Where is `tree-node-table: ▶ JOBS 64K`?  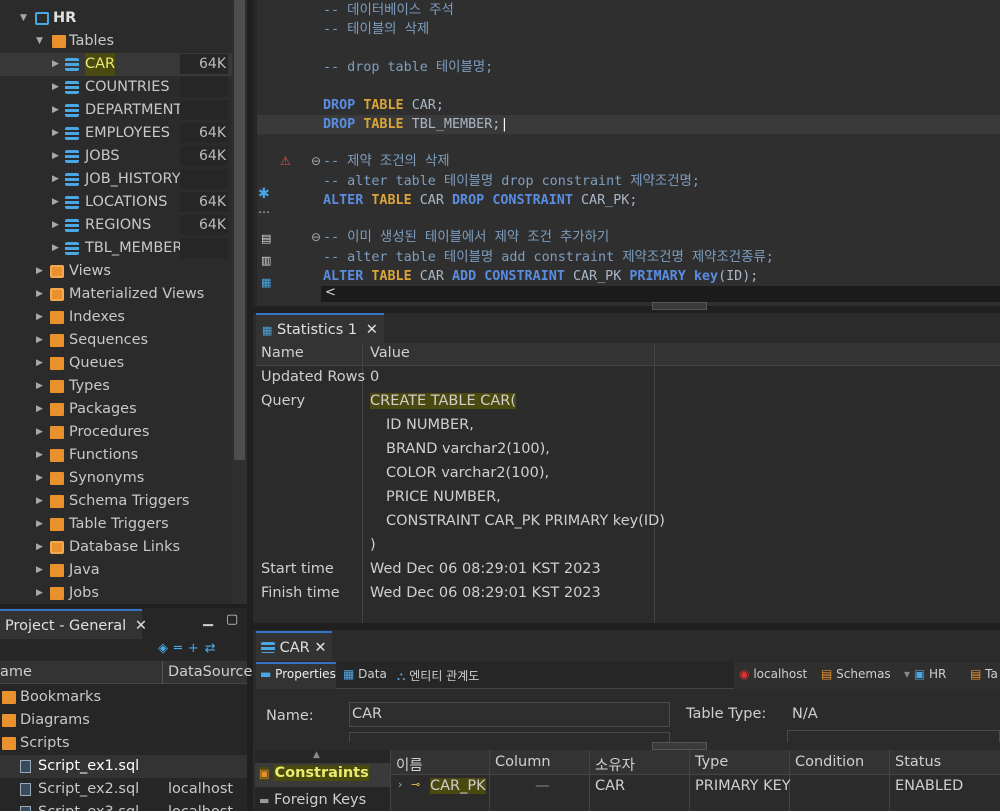
tree-node-table: ▶ JOBS 64K is located at coordinates (116, 156).